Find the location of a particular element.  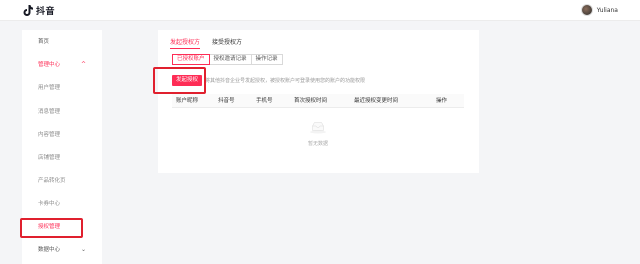

user-menu: Yuliana is located at coordinates (599, 10).